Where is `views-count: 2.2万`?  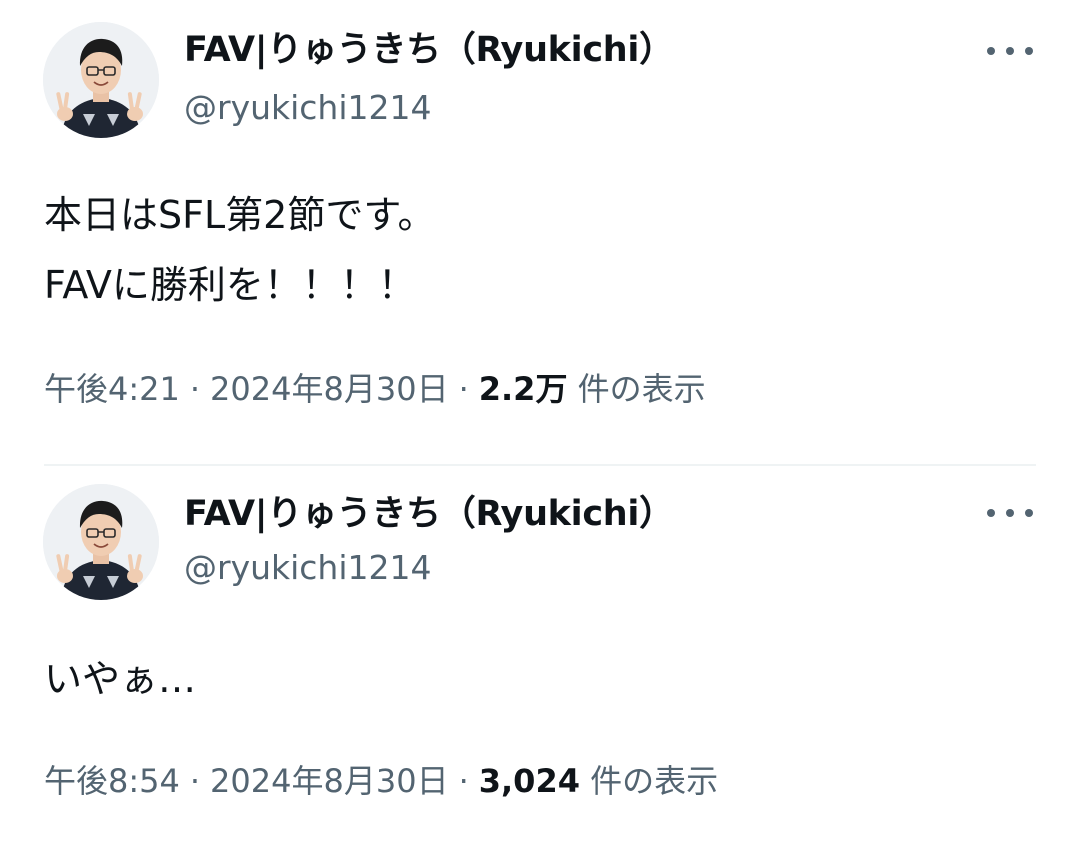
views-count: 2.2万 is located at coordinates (523, 389).